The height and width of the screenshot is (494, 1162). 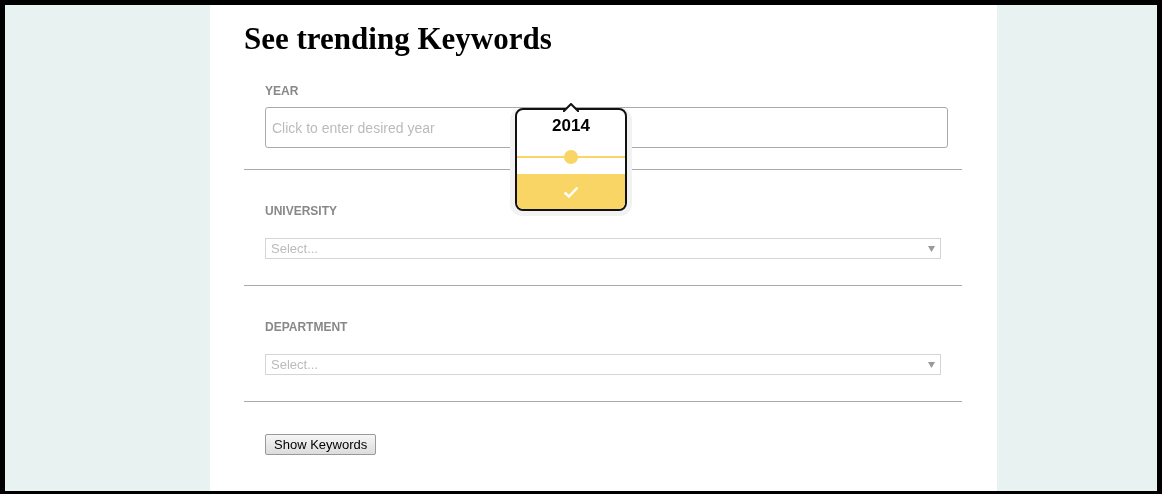 What do you see at coordinates (301, 211) in the screenshot?
I see `field-label: UNIVERSITY` at bounding box center [301, 211].